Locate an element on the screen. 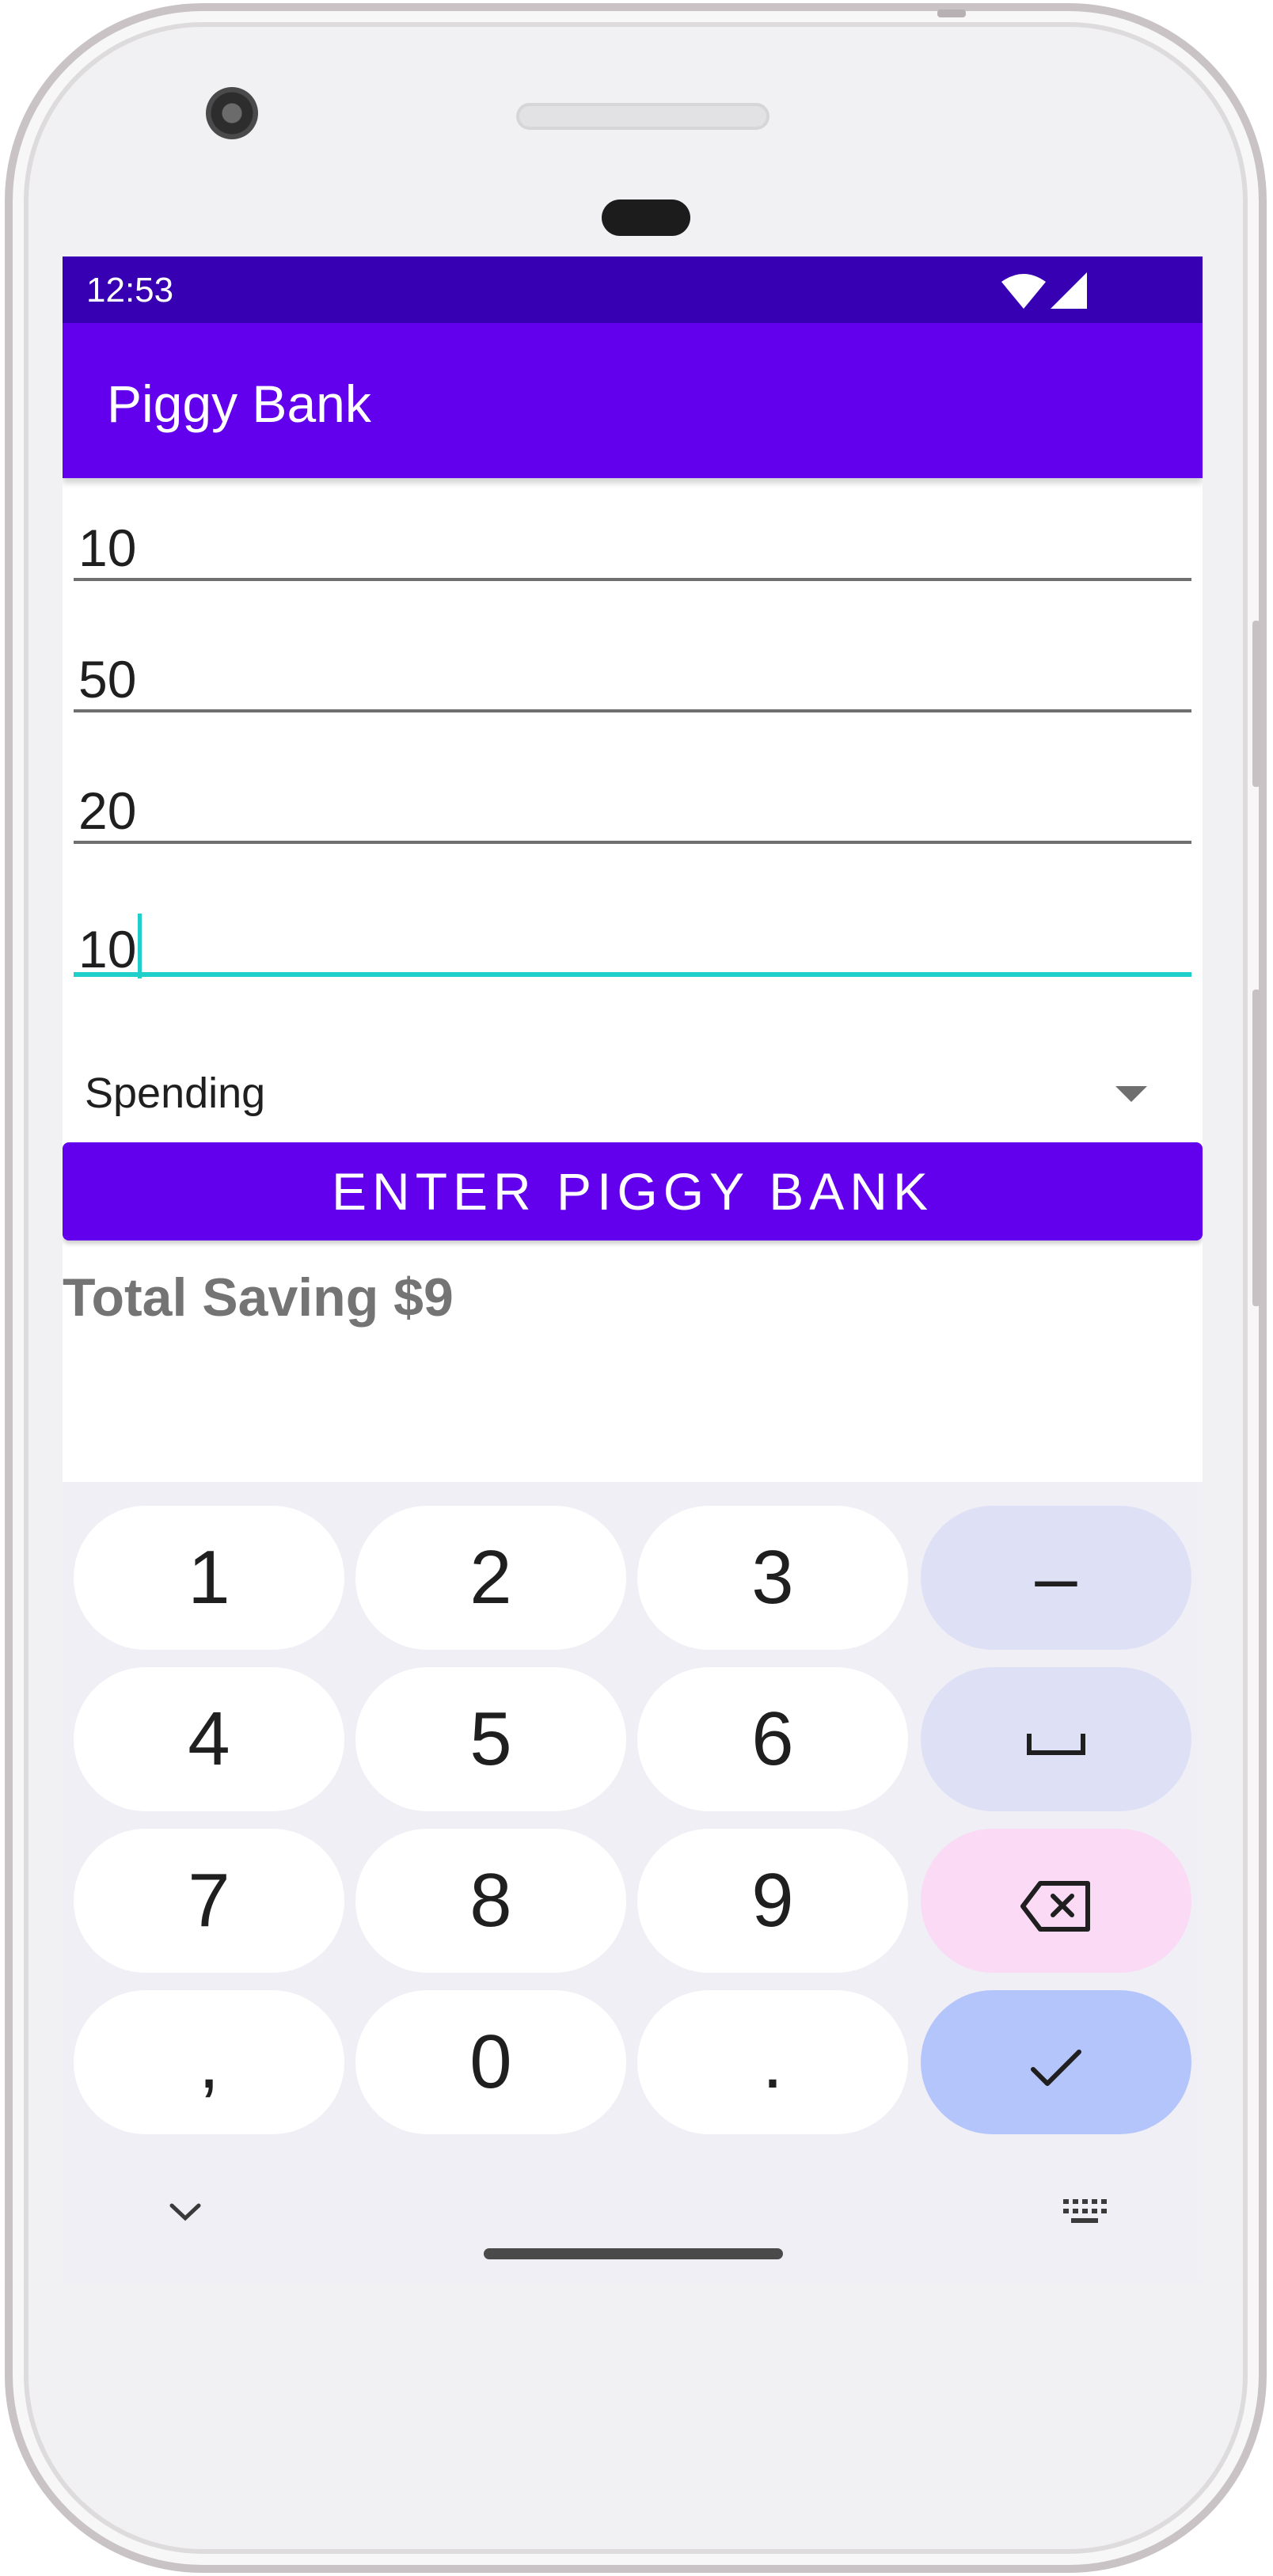 The image size is (1273, 2576). key-minus: – is located at coordinates (1056, 1578).